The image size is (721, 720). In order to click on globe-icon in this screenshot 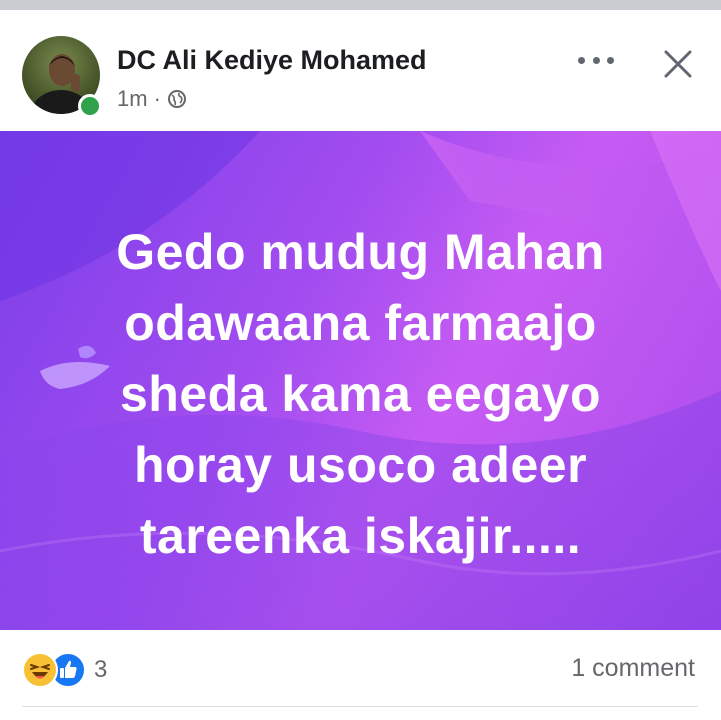, I will do `click(177, 99)`.